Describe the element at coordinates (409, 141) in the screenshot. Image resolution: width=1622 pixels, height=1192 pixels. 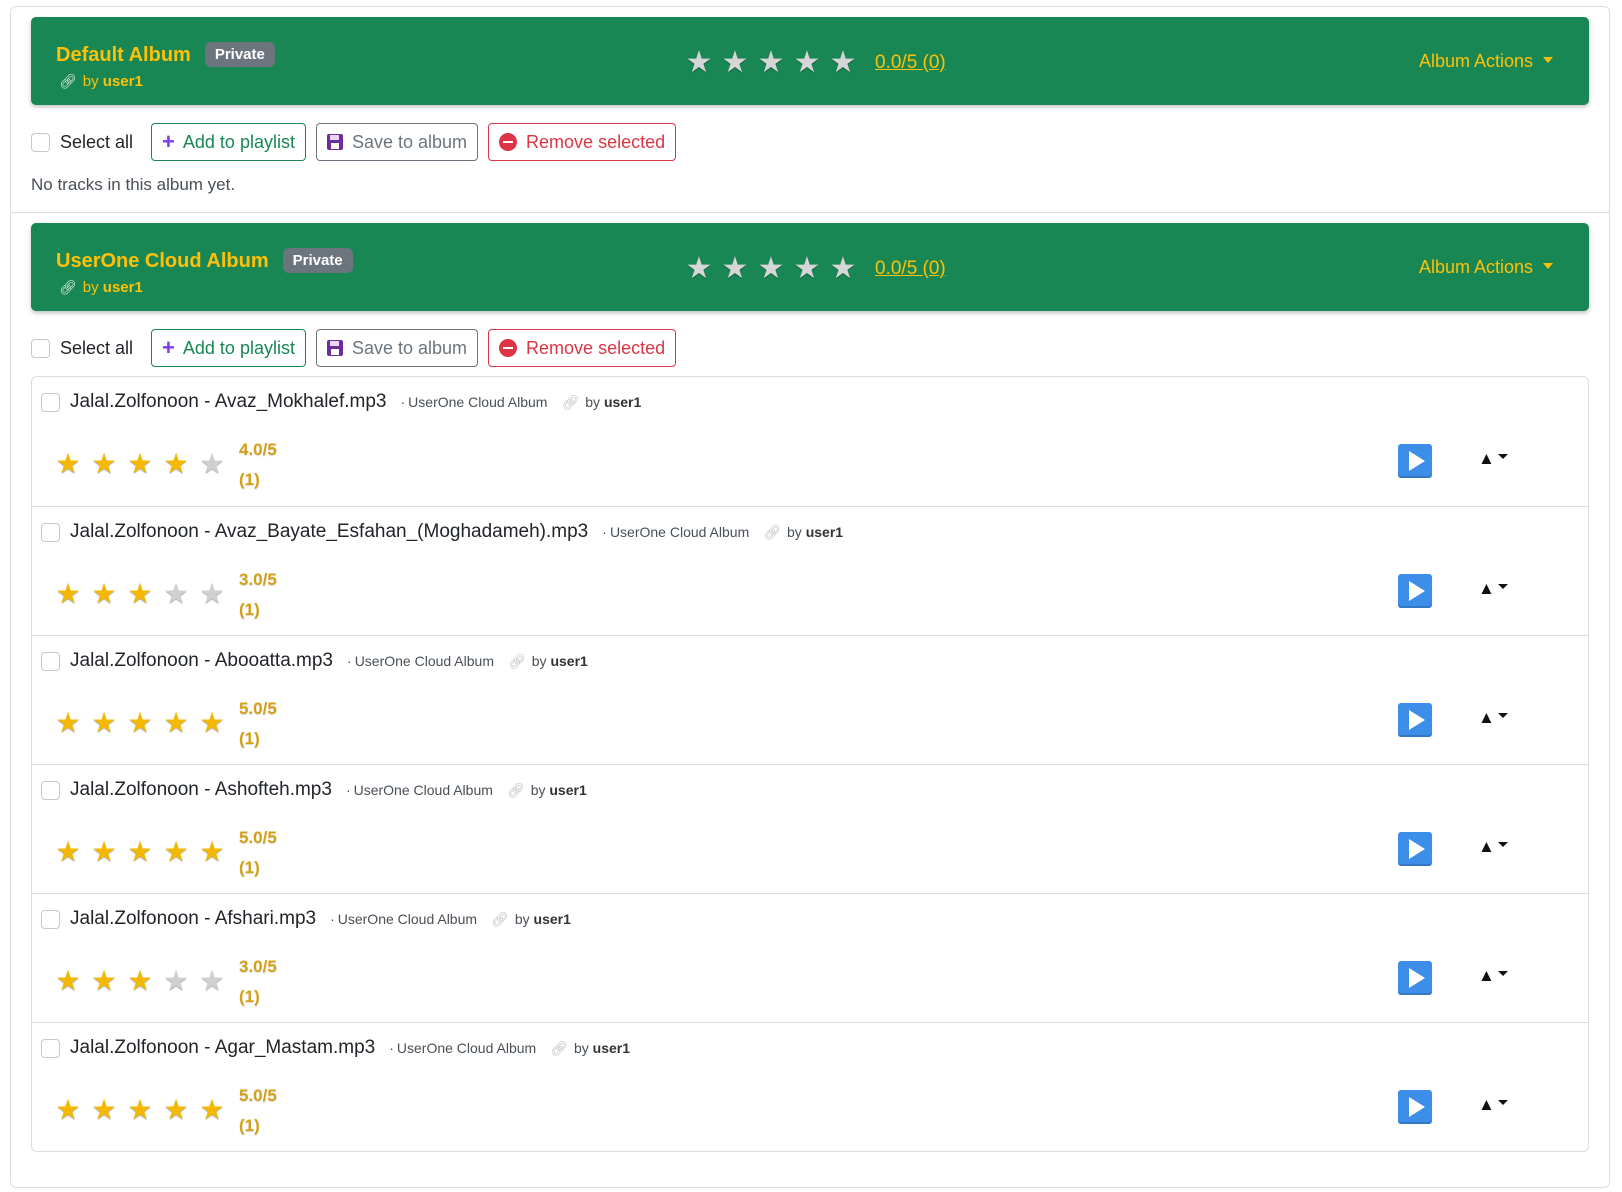
I see `save-to-album-label: Save to album` at that location.